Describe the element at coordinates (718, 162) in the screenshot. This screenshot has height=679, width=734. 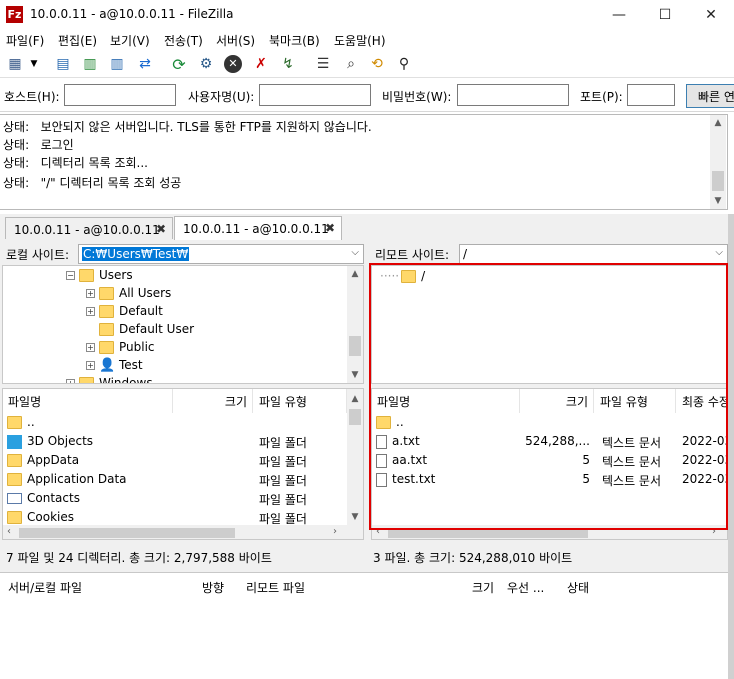
I see `log-scrollbar: ▲ ▼` at that location.